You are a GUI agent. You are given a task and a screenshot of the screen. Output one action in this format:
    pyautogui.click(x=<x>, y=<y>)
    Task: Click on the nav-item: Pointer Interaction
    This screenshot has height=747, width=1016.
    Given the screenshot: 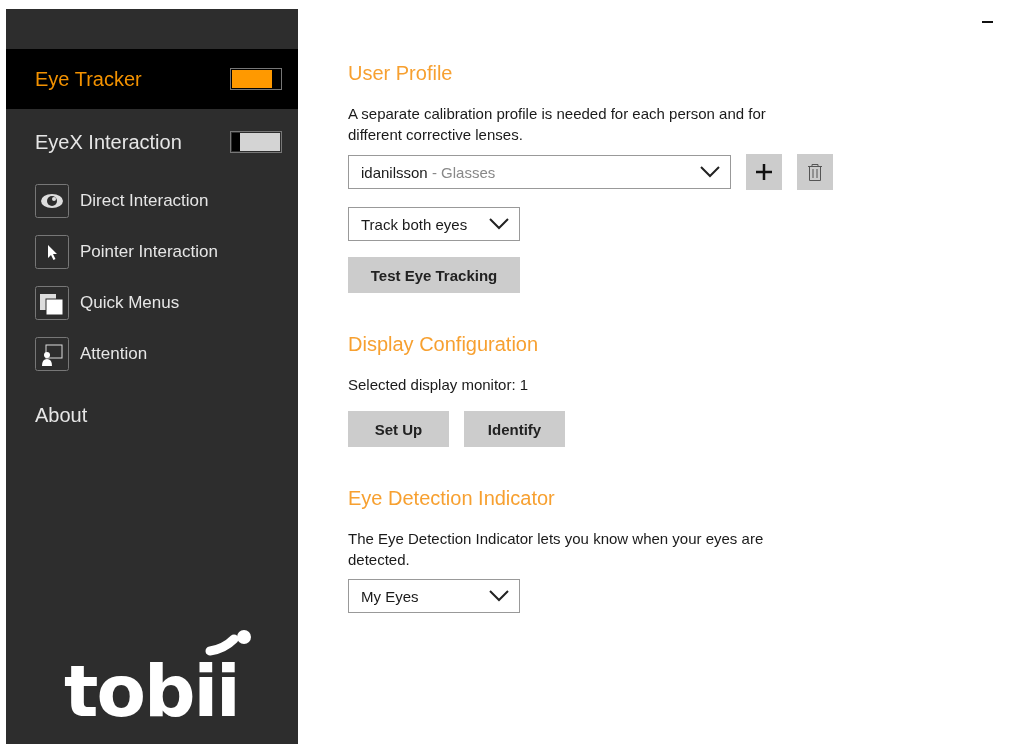 What is the action you would take?
    pyautogui.click(x=152, y=251)
    